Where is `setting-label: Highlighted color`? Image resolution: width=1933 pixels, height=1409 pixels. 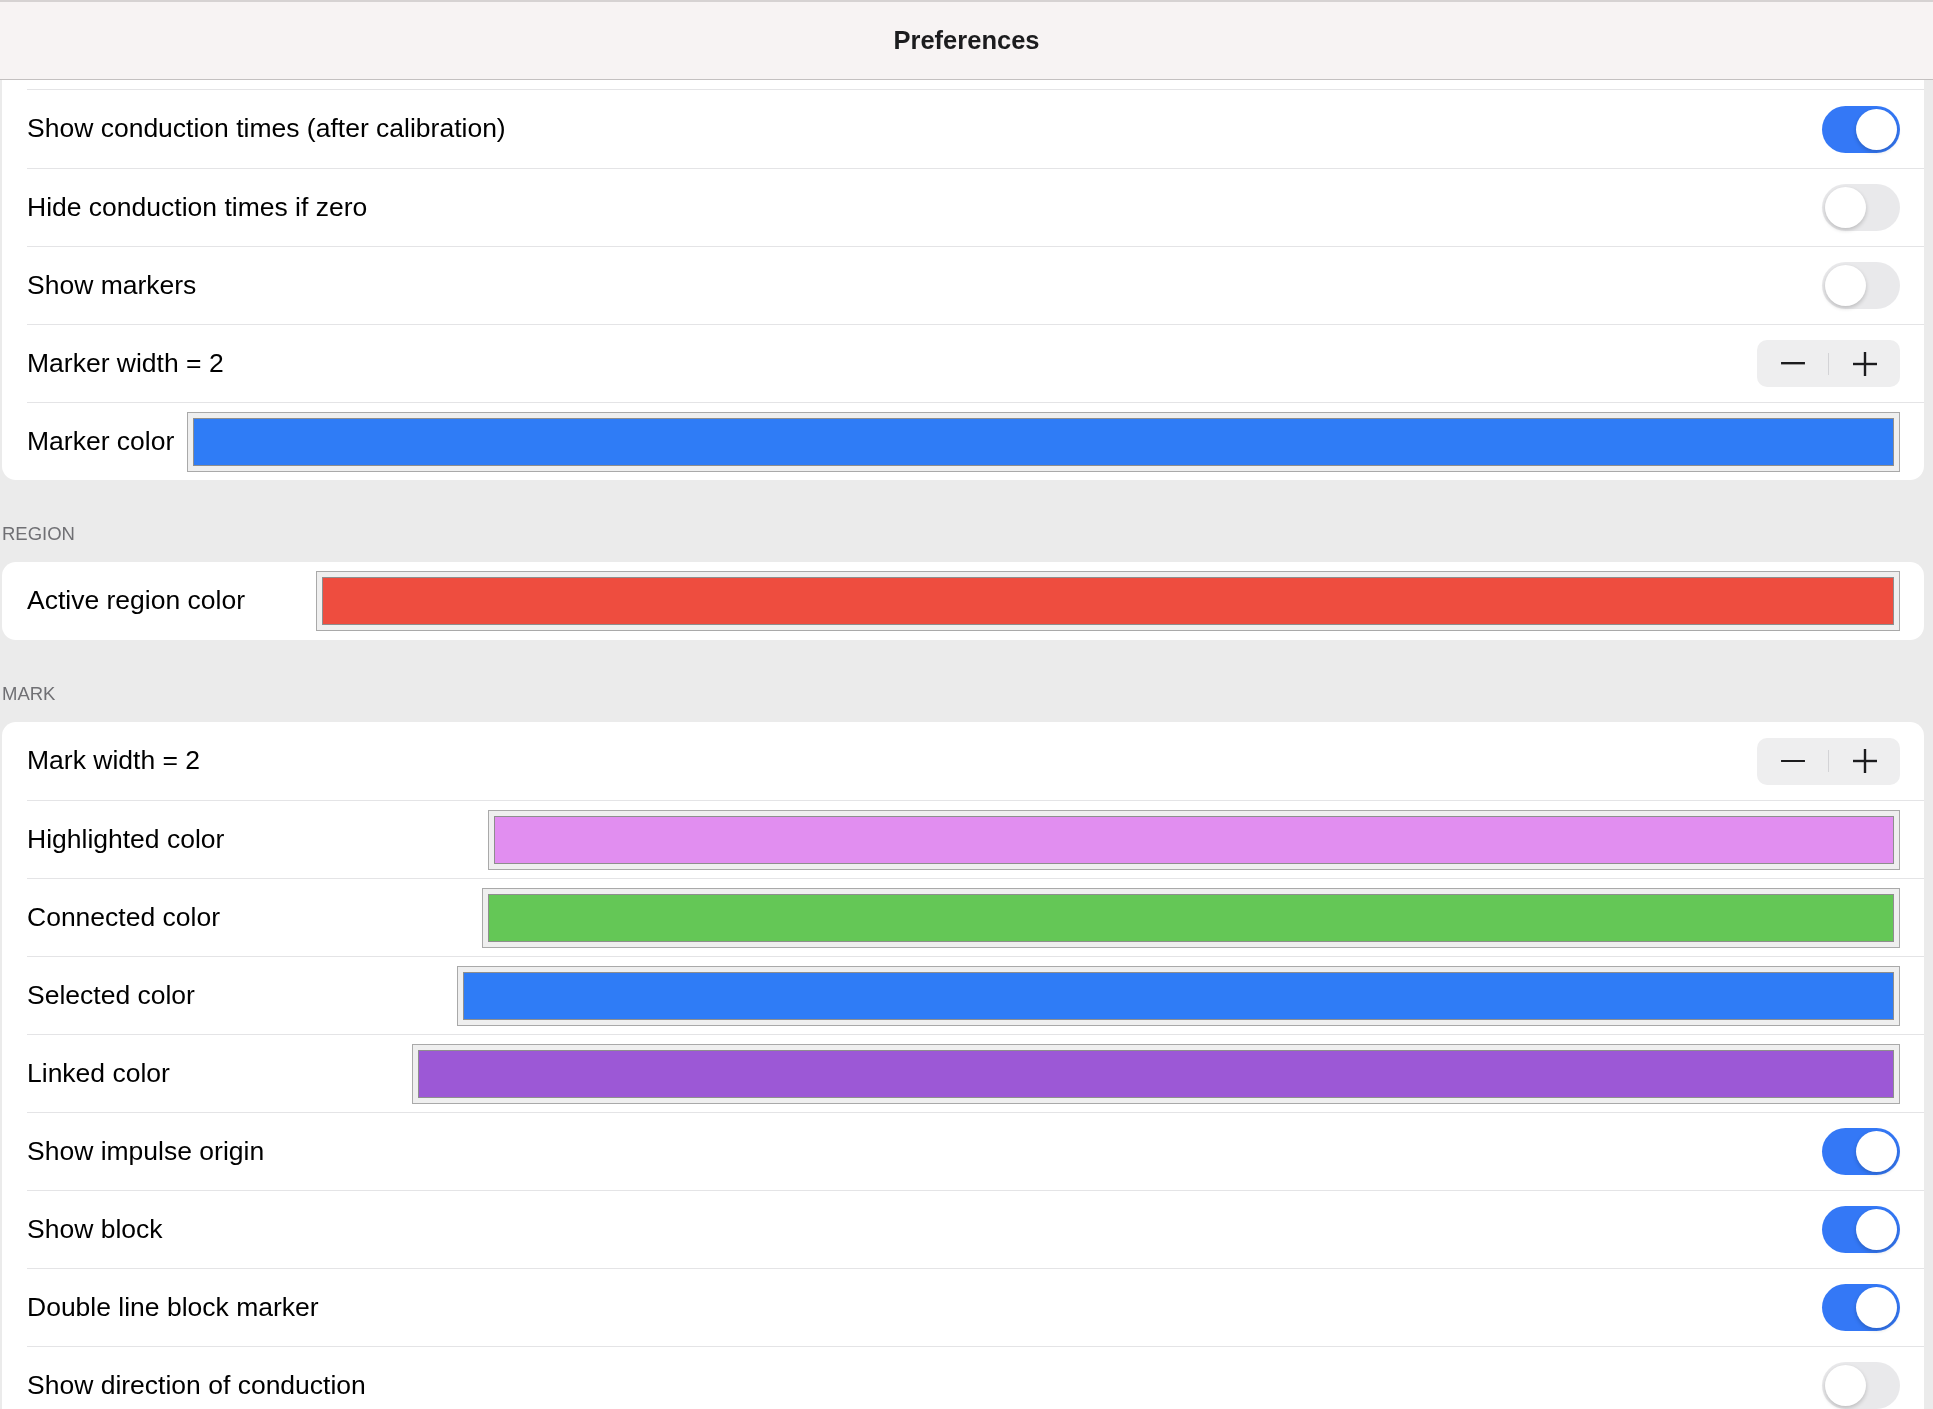
setting-label: Highlighted color is located at coordinates (126, 839).